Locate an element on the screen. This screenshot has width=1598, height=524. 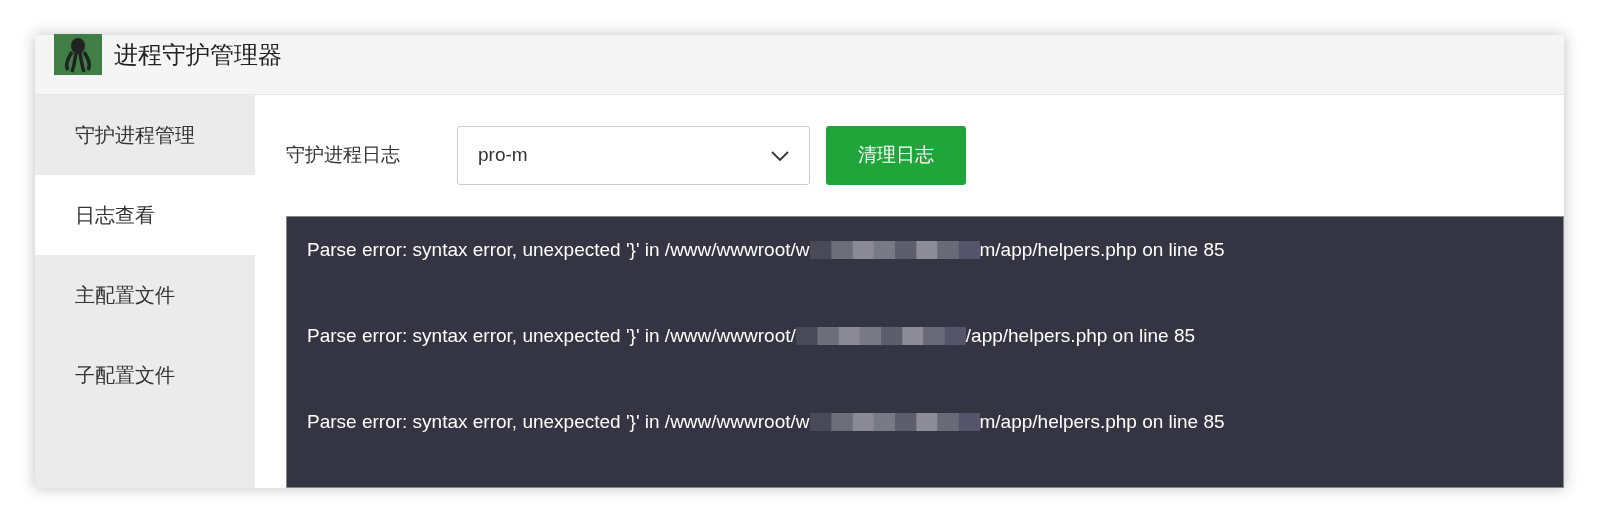
log-select: pro-m is located at coordinates (633, 155).